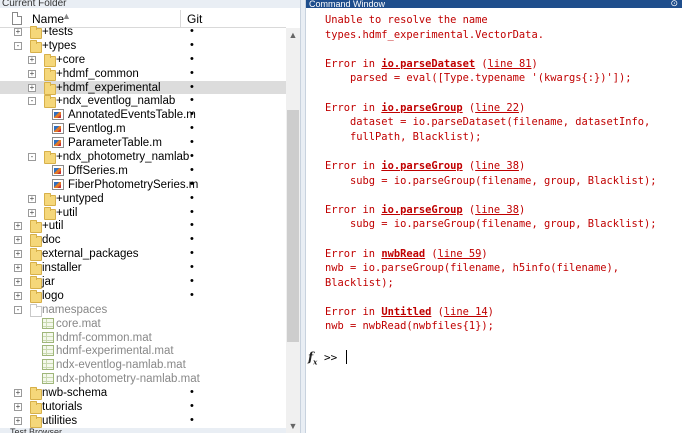 The height and width of the screenshot is (433, 682). I want to click on output-text: Error in, so click(353, 63).